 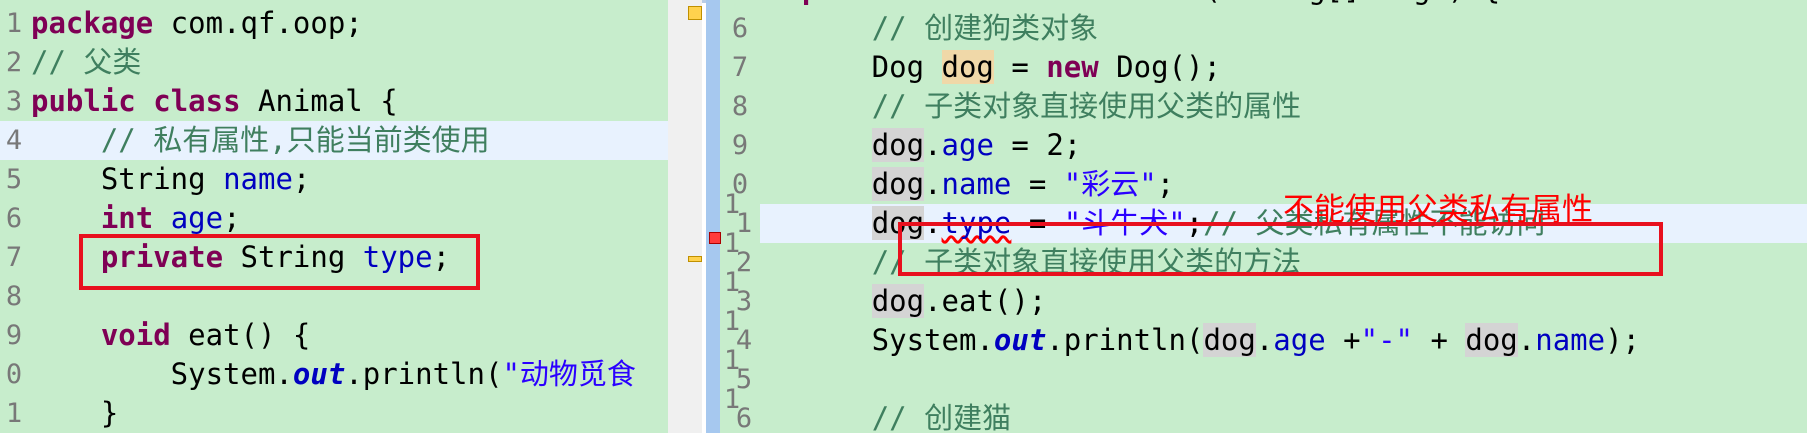 I want to click on code-token: void, so click(x=1081, y=3).